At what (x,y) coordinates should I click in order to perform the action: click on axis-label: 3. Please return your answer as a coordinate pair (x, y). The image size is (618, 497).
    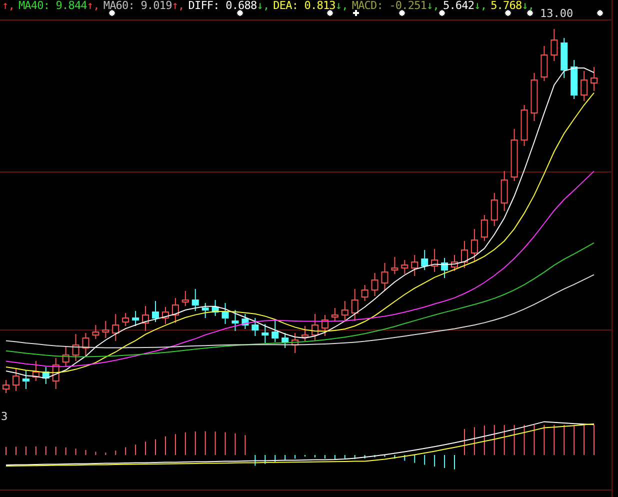
    Looking at the image, I should click on (4, 417).